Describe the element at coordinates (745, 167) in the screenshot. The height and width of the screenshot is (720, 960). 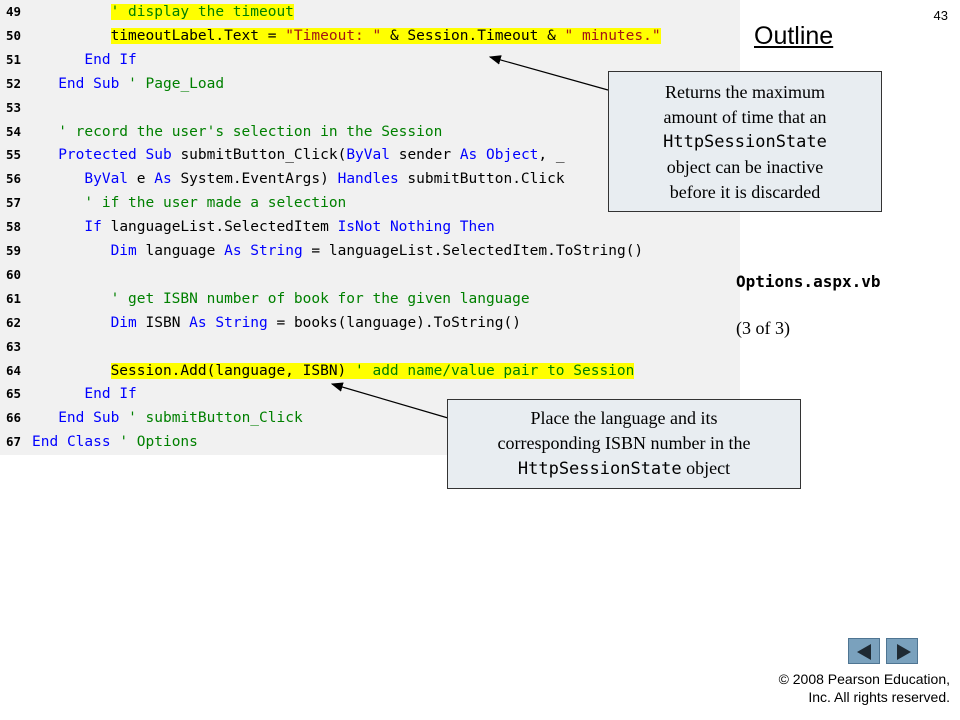
I see `callout-text: object can be inactive` at that location.